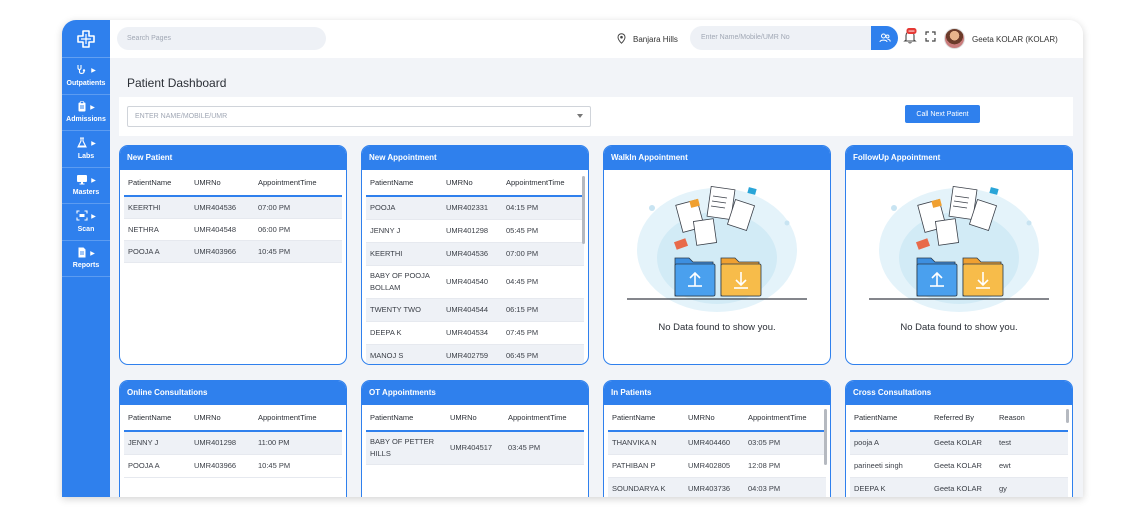  I want to click on sidebar-item-label: Scan, so click(86, 229).